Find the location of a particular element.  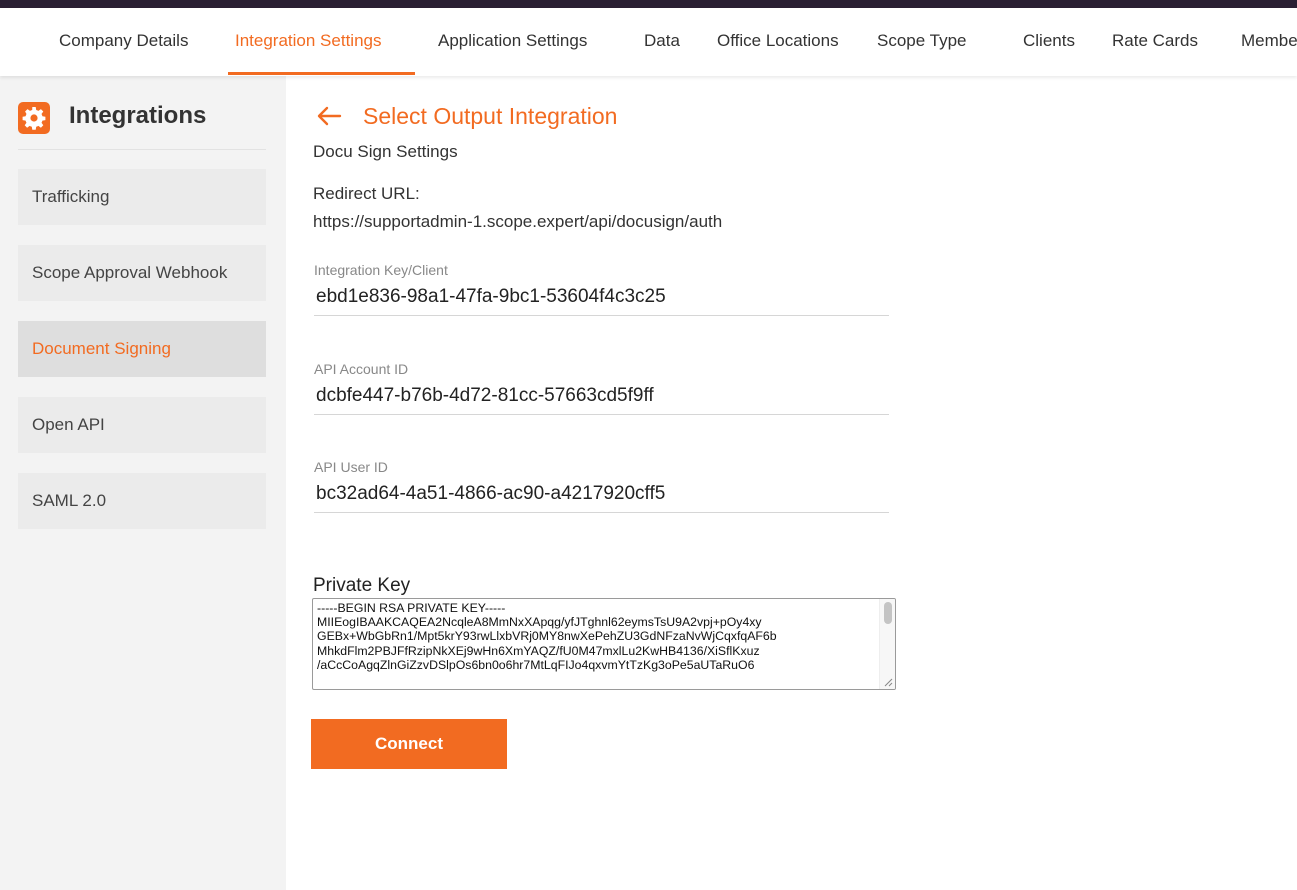

integration-key-label: Integration Key/Client is located at coordinates (381, 270).